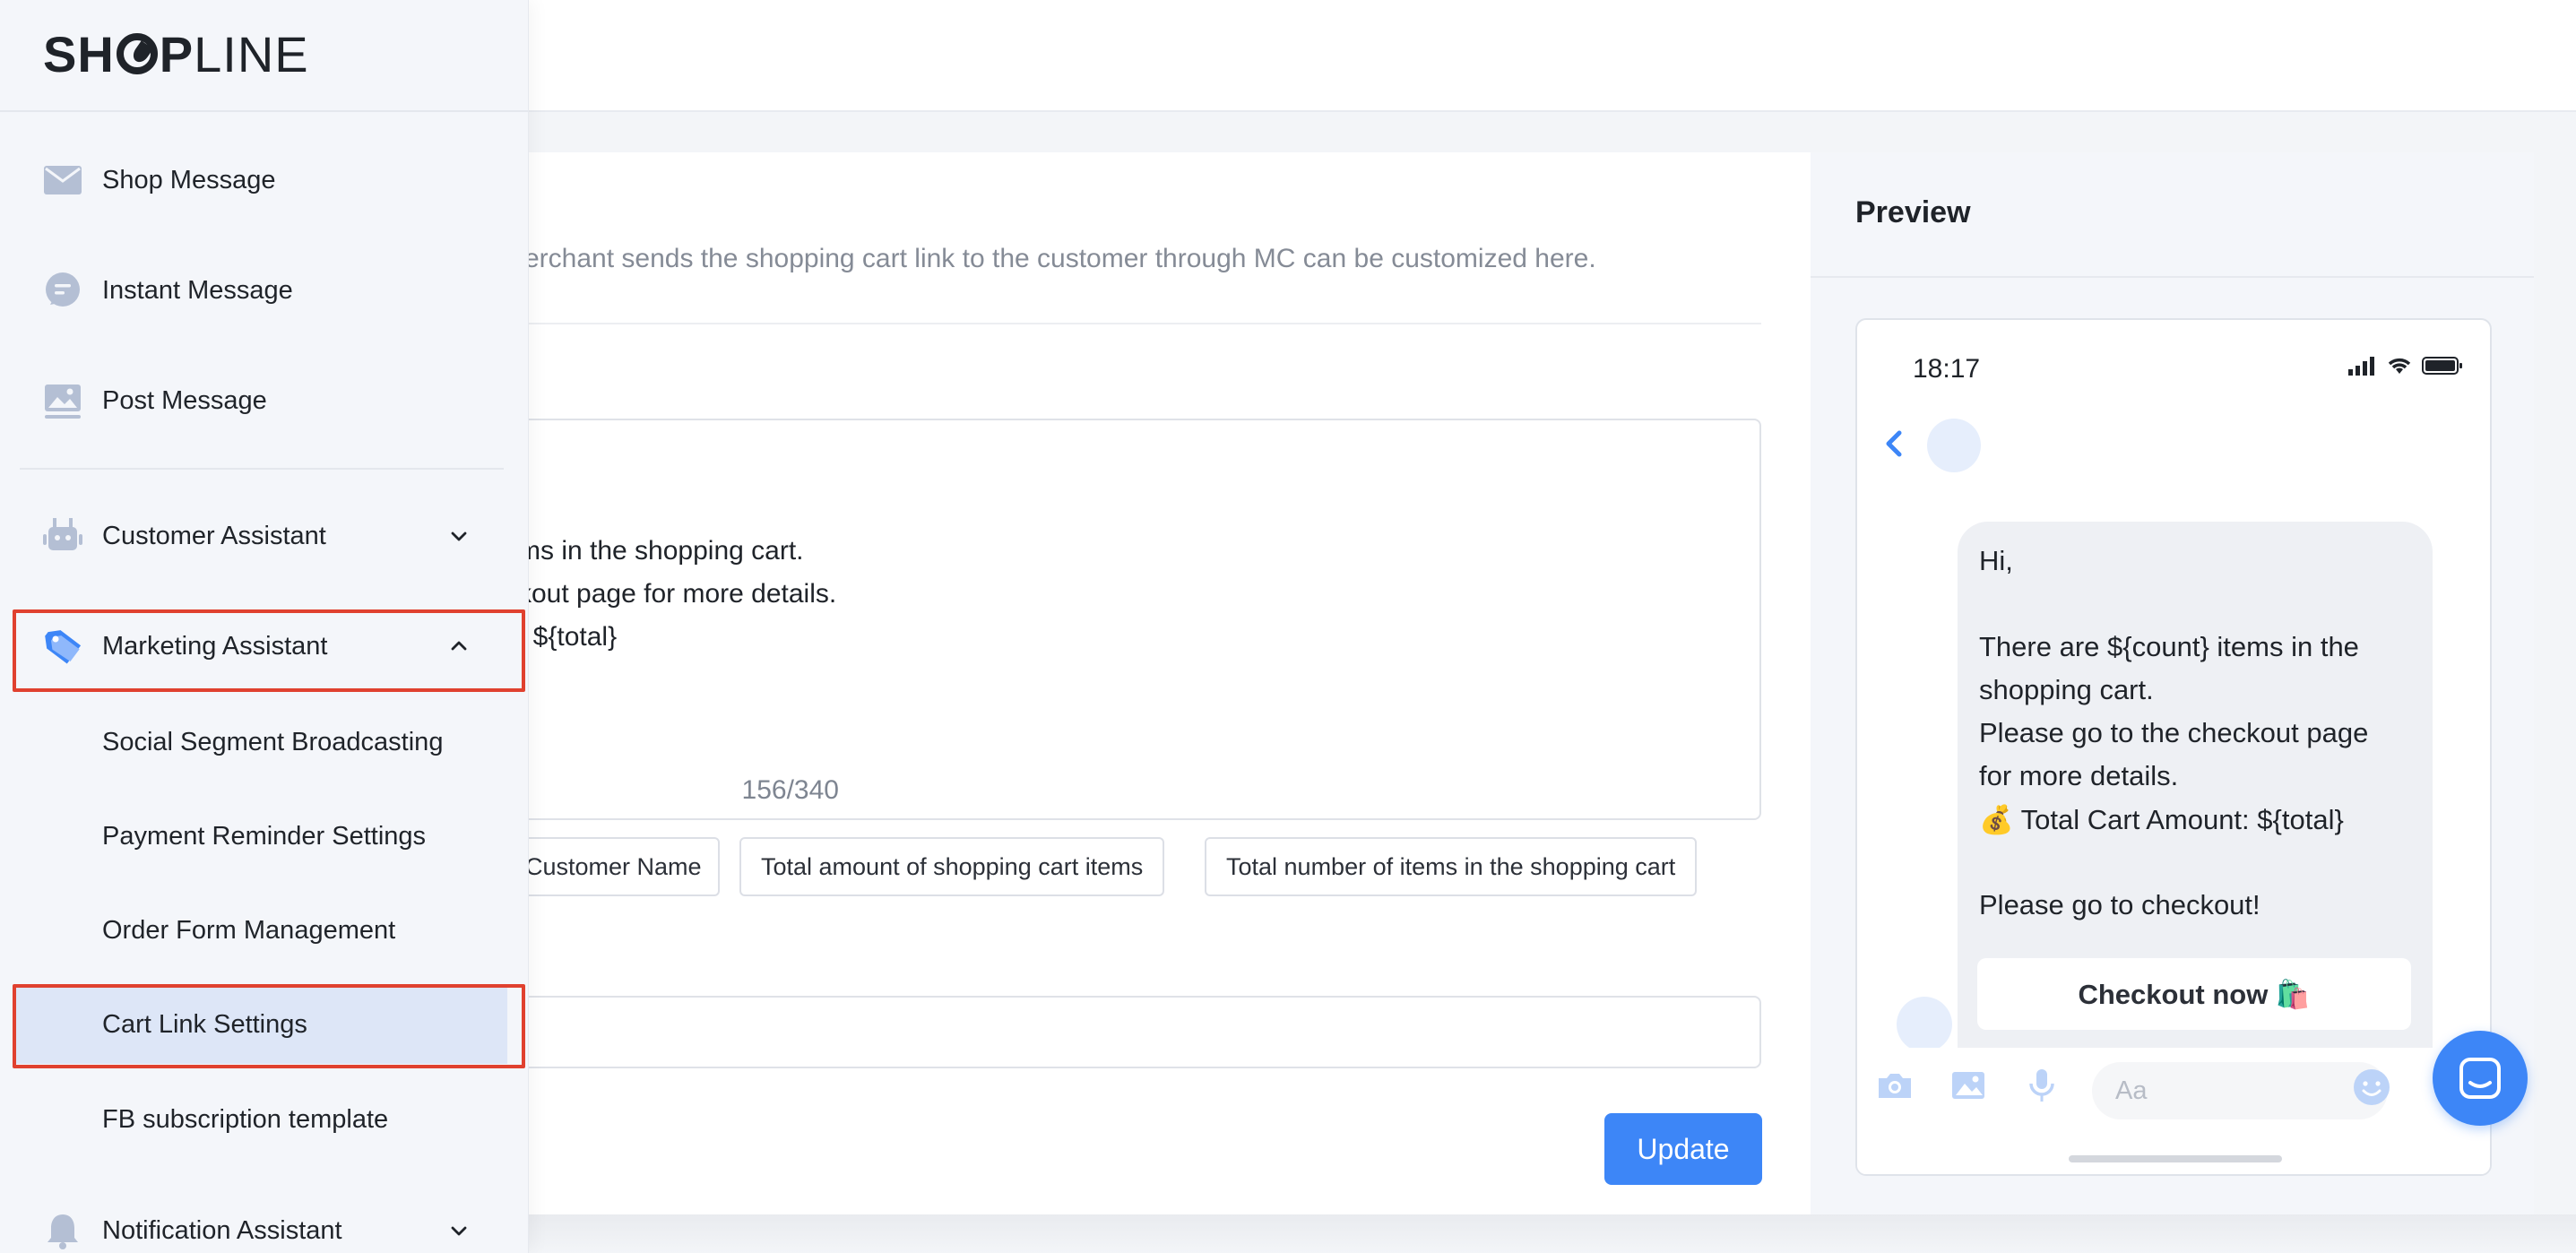 This screenshot has width=2576, height=1253. What do you see at coordinates (262, 469) in the screenshot?
I see `nav-divider` at bounding box center [262, 469].